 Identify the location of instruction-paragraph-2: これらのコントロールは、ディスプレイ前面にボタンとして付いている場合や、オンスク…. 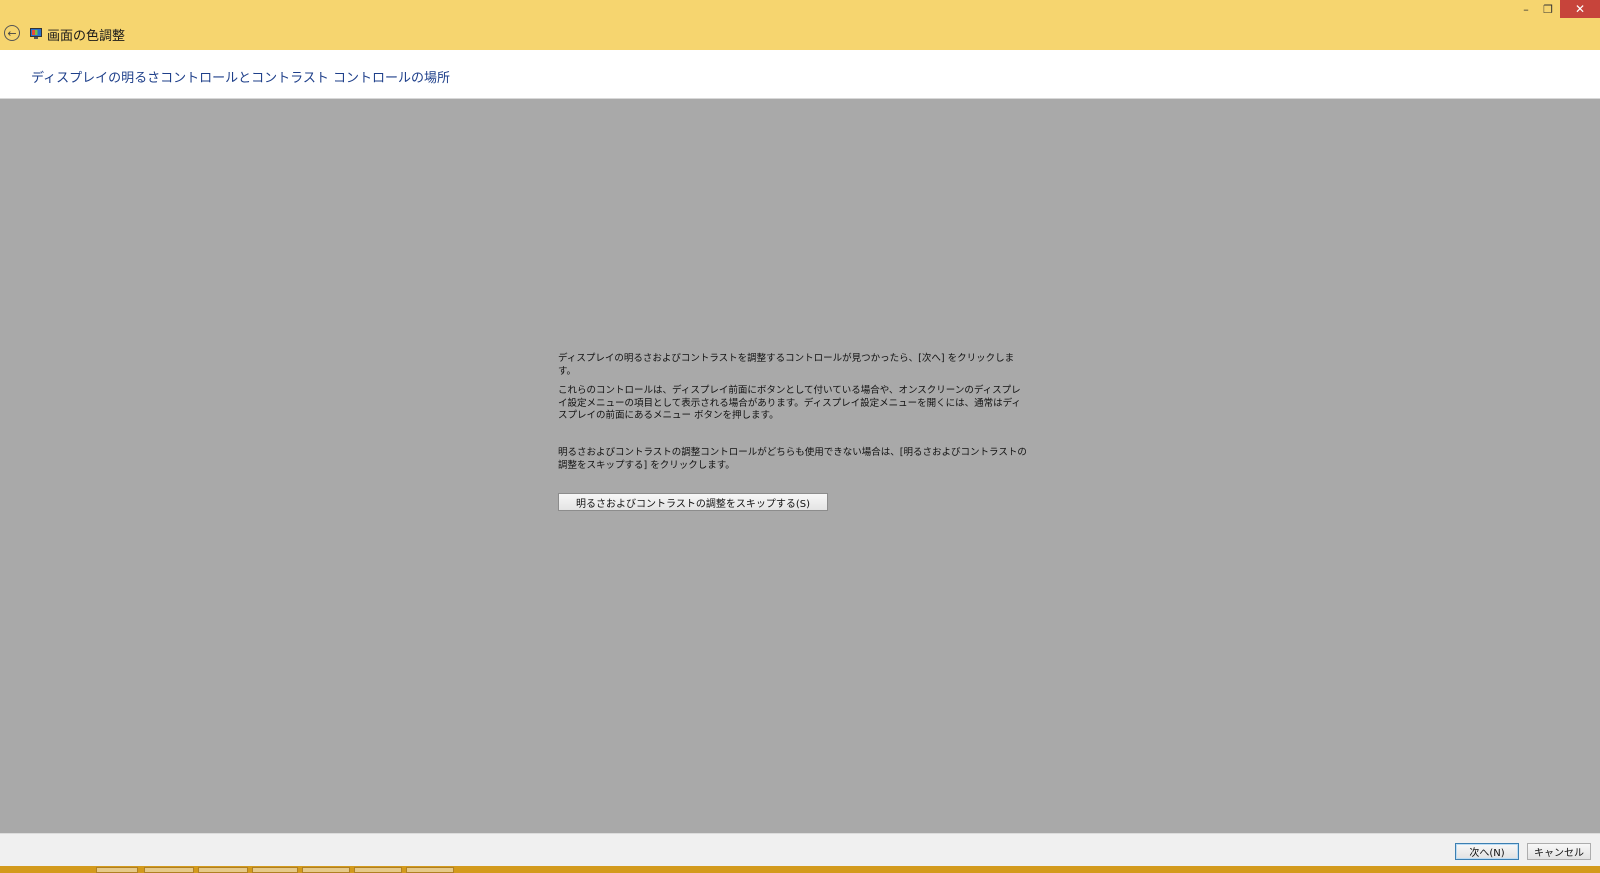
(789, 403).